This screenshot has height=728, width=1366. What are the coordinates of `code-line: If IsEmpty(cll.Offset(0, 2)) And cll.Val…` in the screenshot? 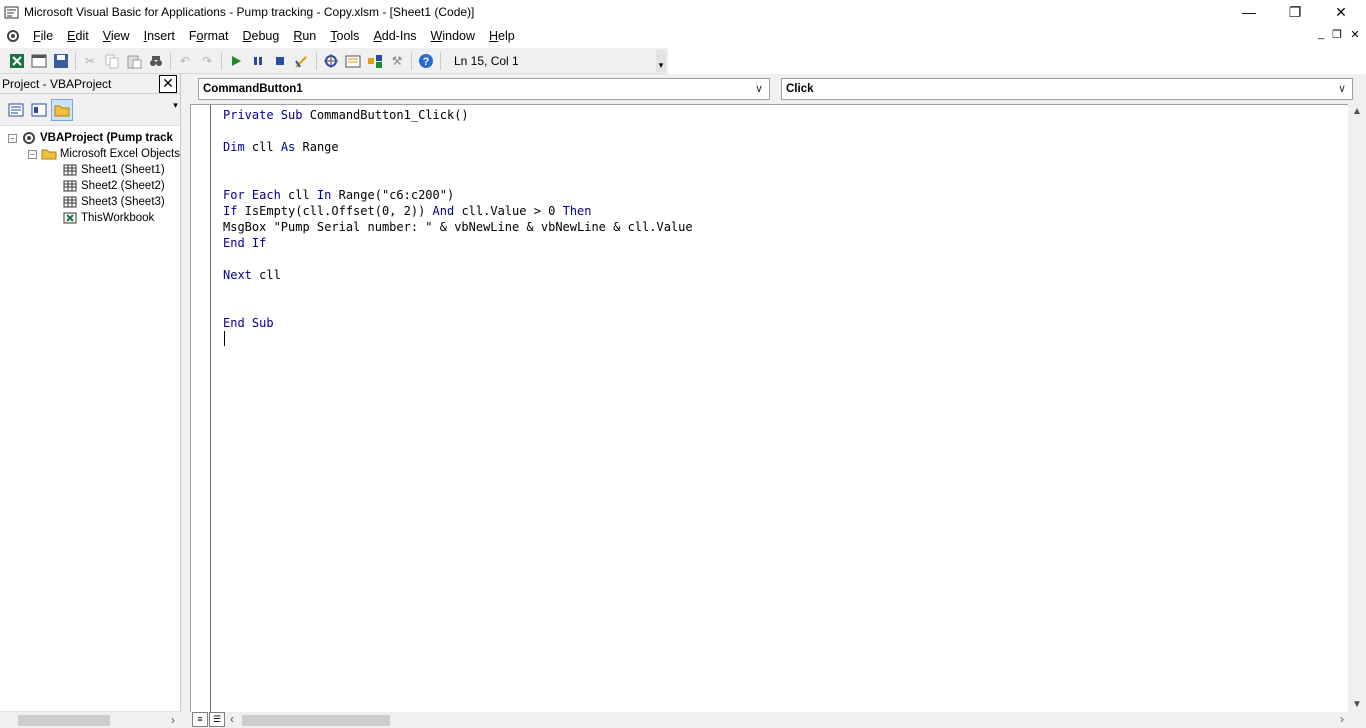 It's located at (458, 211).